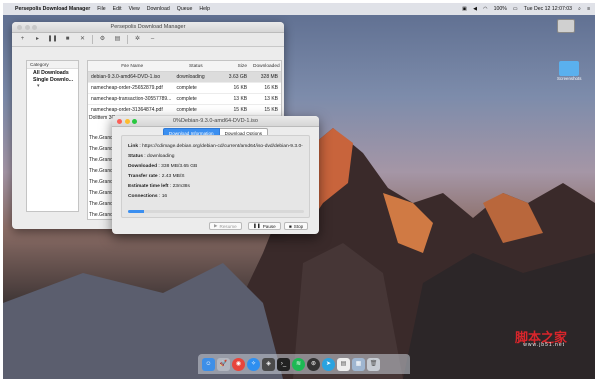 The image size is (600, 382). What do you see at coordinates (186, 110) in the screenshot?
I see `cell-status: complete` at bounding box center [186, 110].